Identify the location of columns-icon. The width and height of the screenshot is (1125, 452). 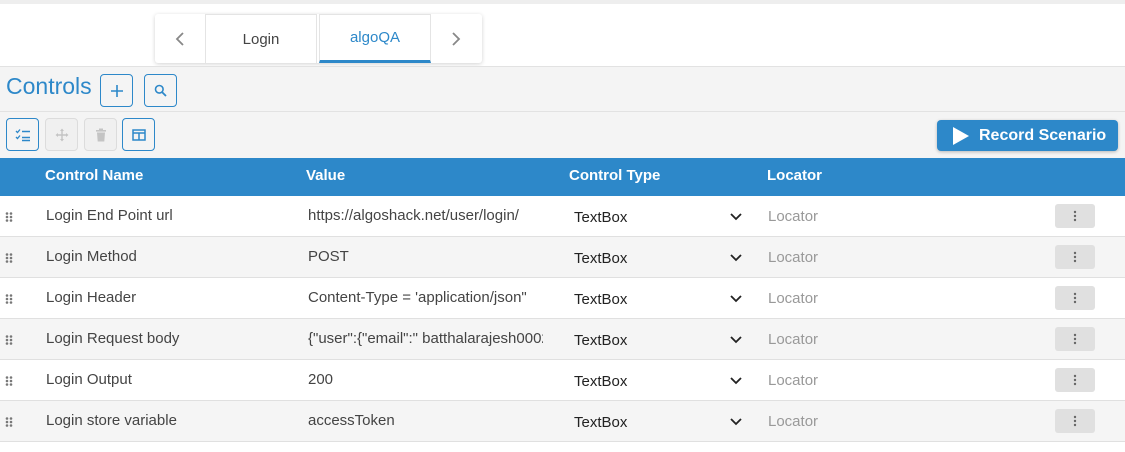
(138, 134).